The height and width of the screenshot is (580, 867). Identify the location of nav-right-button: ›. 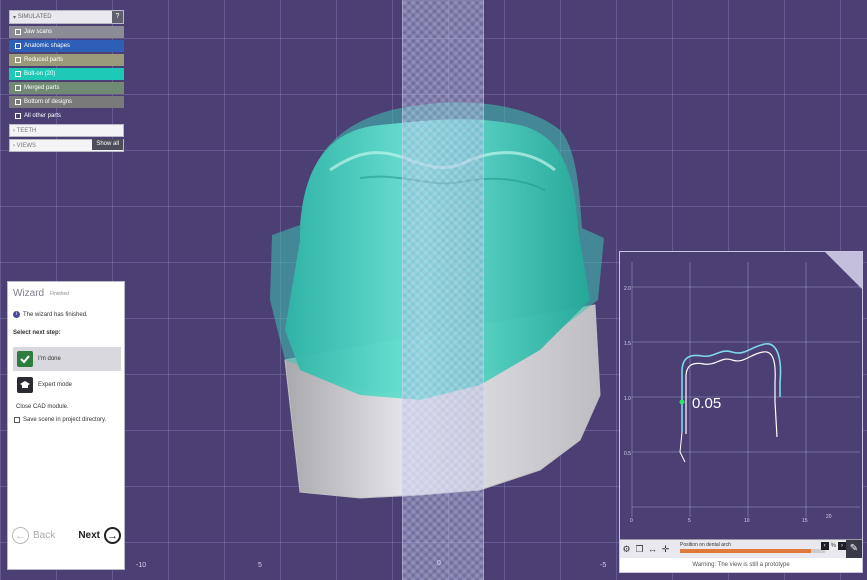
(842, 546).